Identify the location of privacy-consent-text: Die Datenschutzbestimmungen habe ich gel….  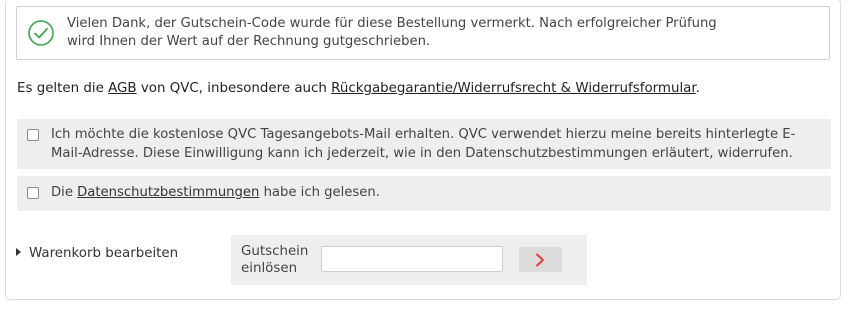
(215, 192).